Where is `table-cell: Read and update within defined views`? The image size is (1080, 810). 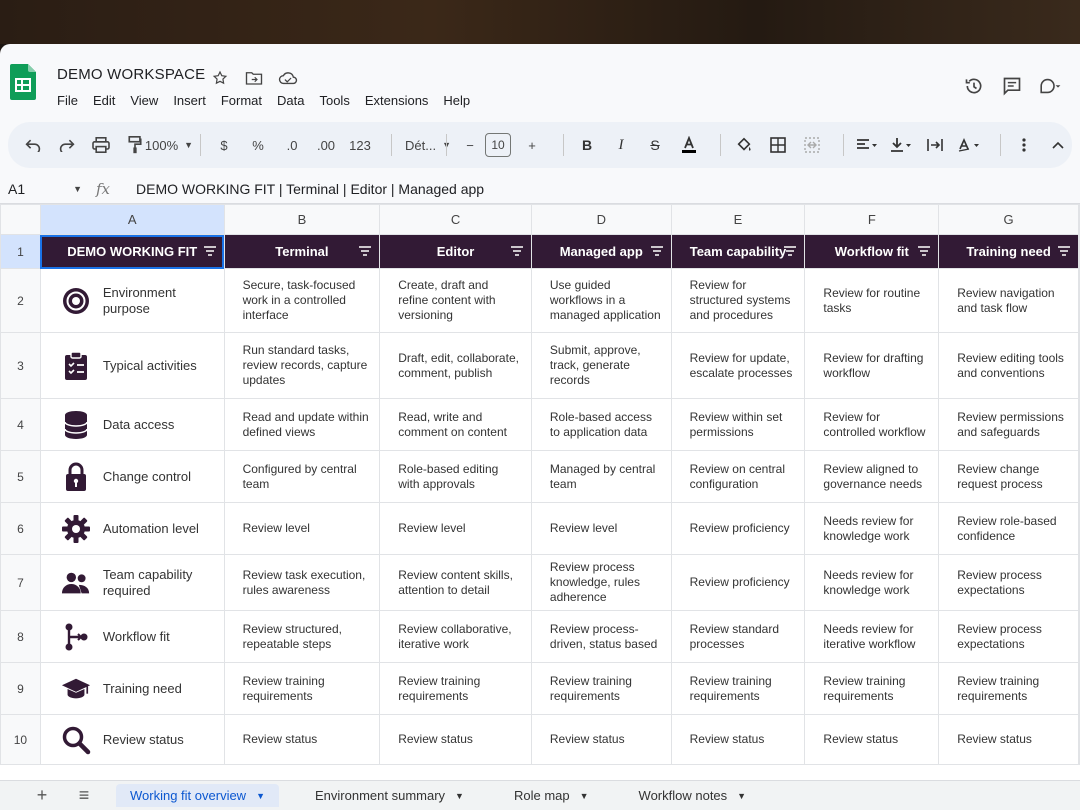 table-cell: Read and update within defined views is located at coordinates (302, 424).